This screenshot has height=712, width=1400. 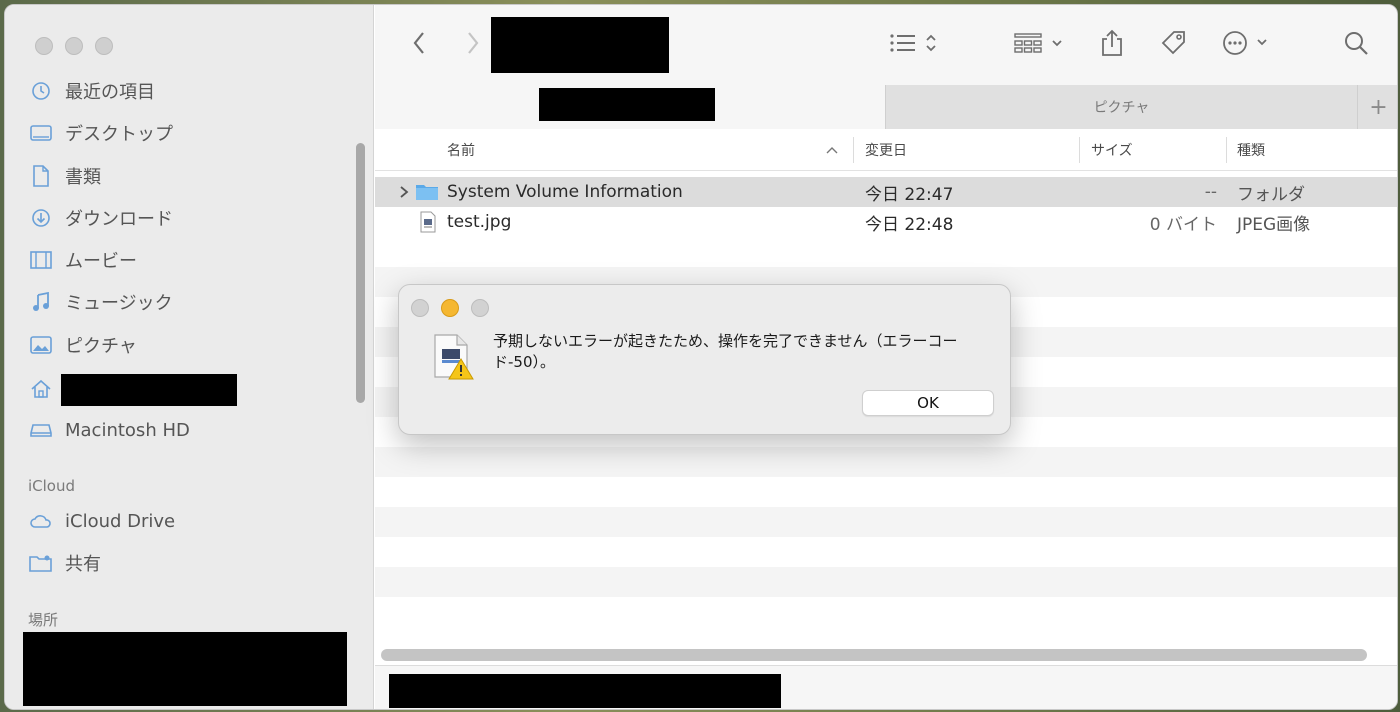 What do you see at coordinates (41, 91) in the screenshot?
I see `clock-icon` at bounding box center [41, 91].